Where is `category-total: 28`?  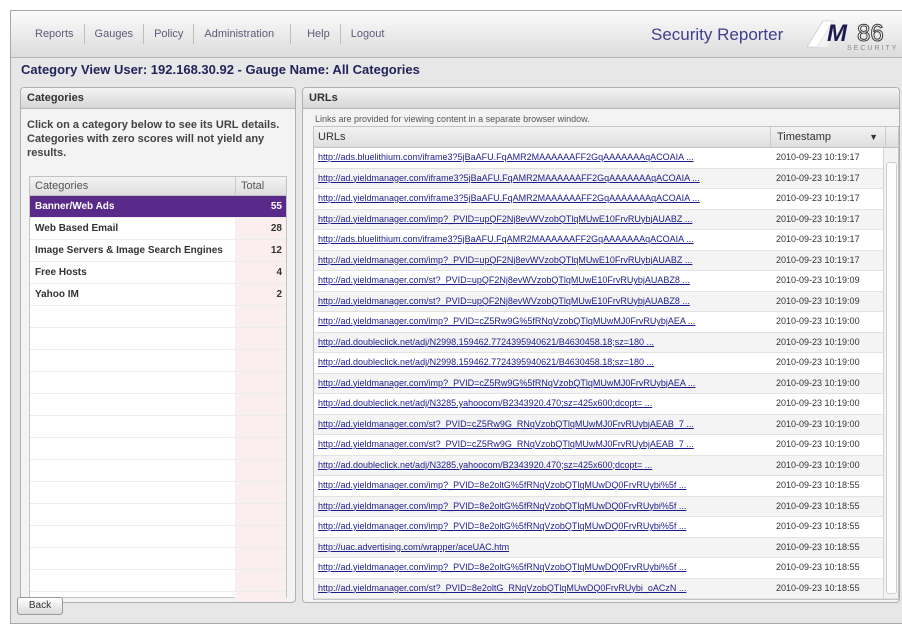
category-total: 28 is located at coordinates (260, 228).